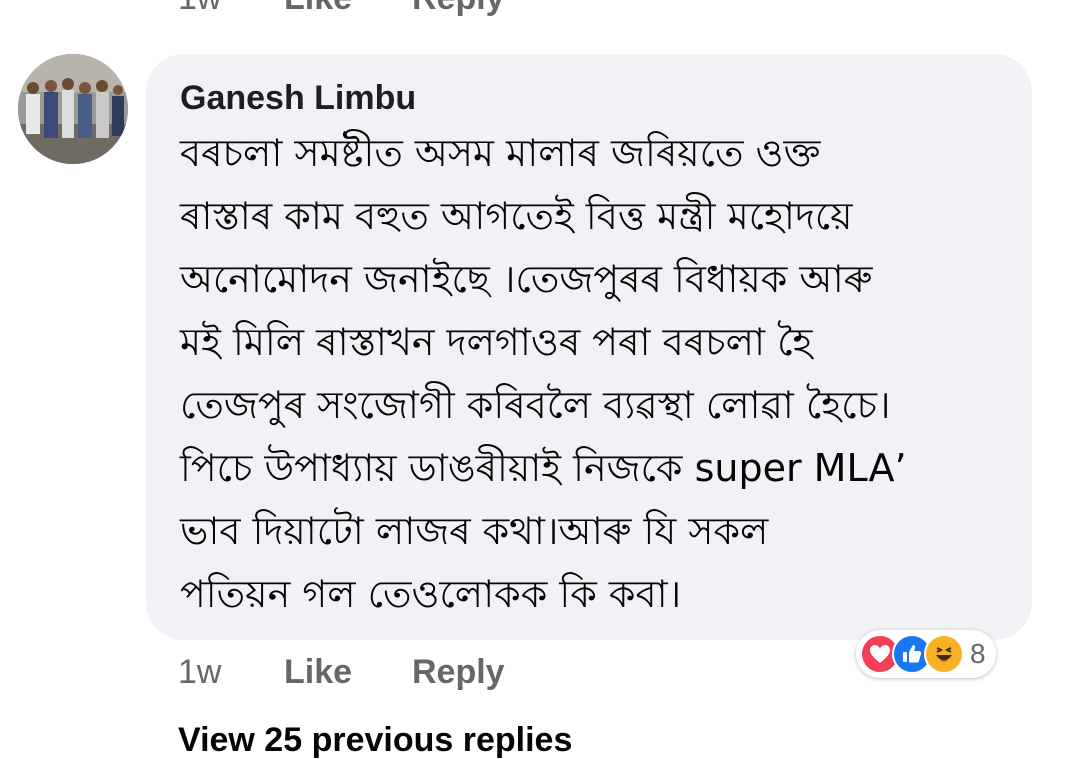 This screenshot has width=1068, height=759. I want to click on comment-line: মই মিলি ৰাস্তাখন দলগাওৰ পৰা বৰচলা হৈ, so click(496, 342).